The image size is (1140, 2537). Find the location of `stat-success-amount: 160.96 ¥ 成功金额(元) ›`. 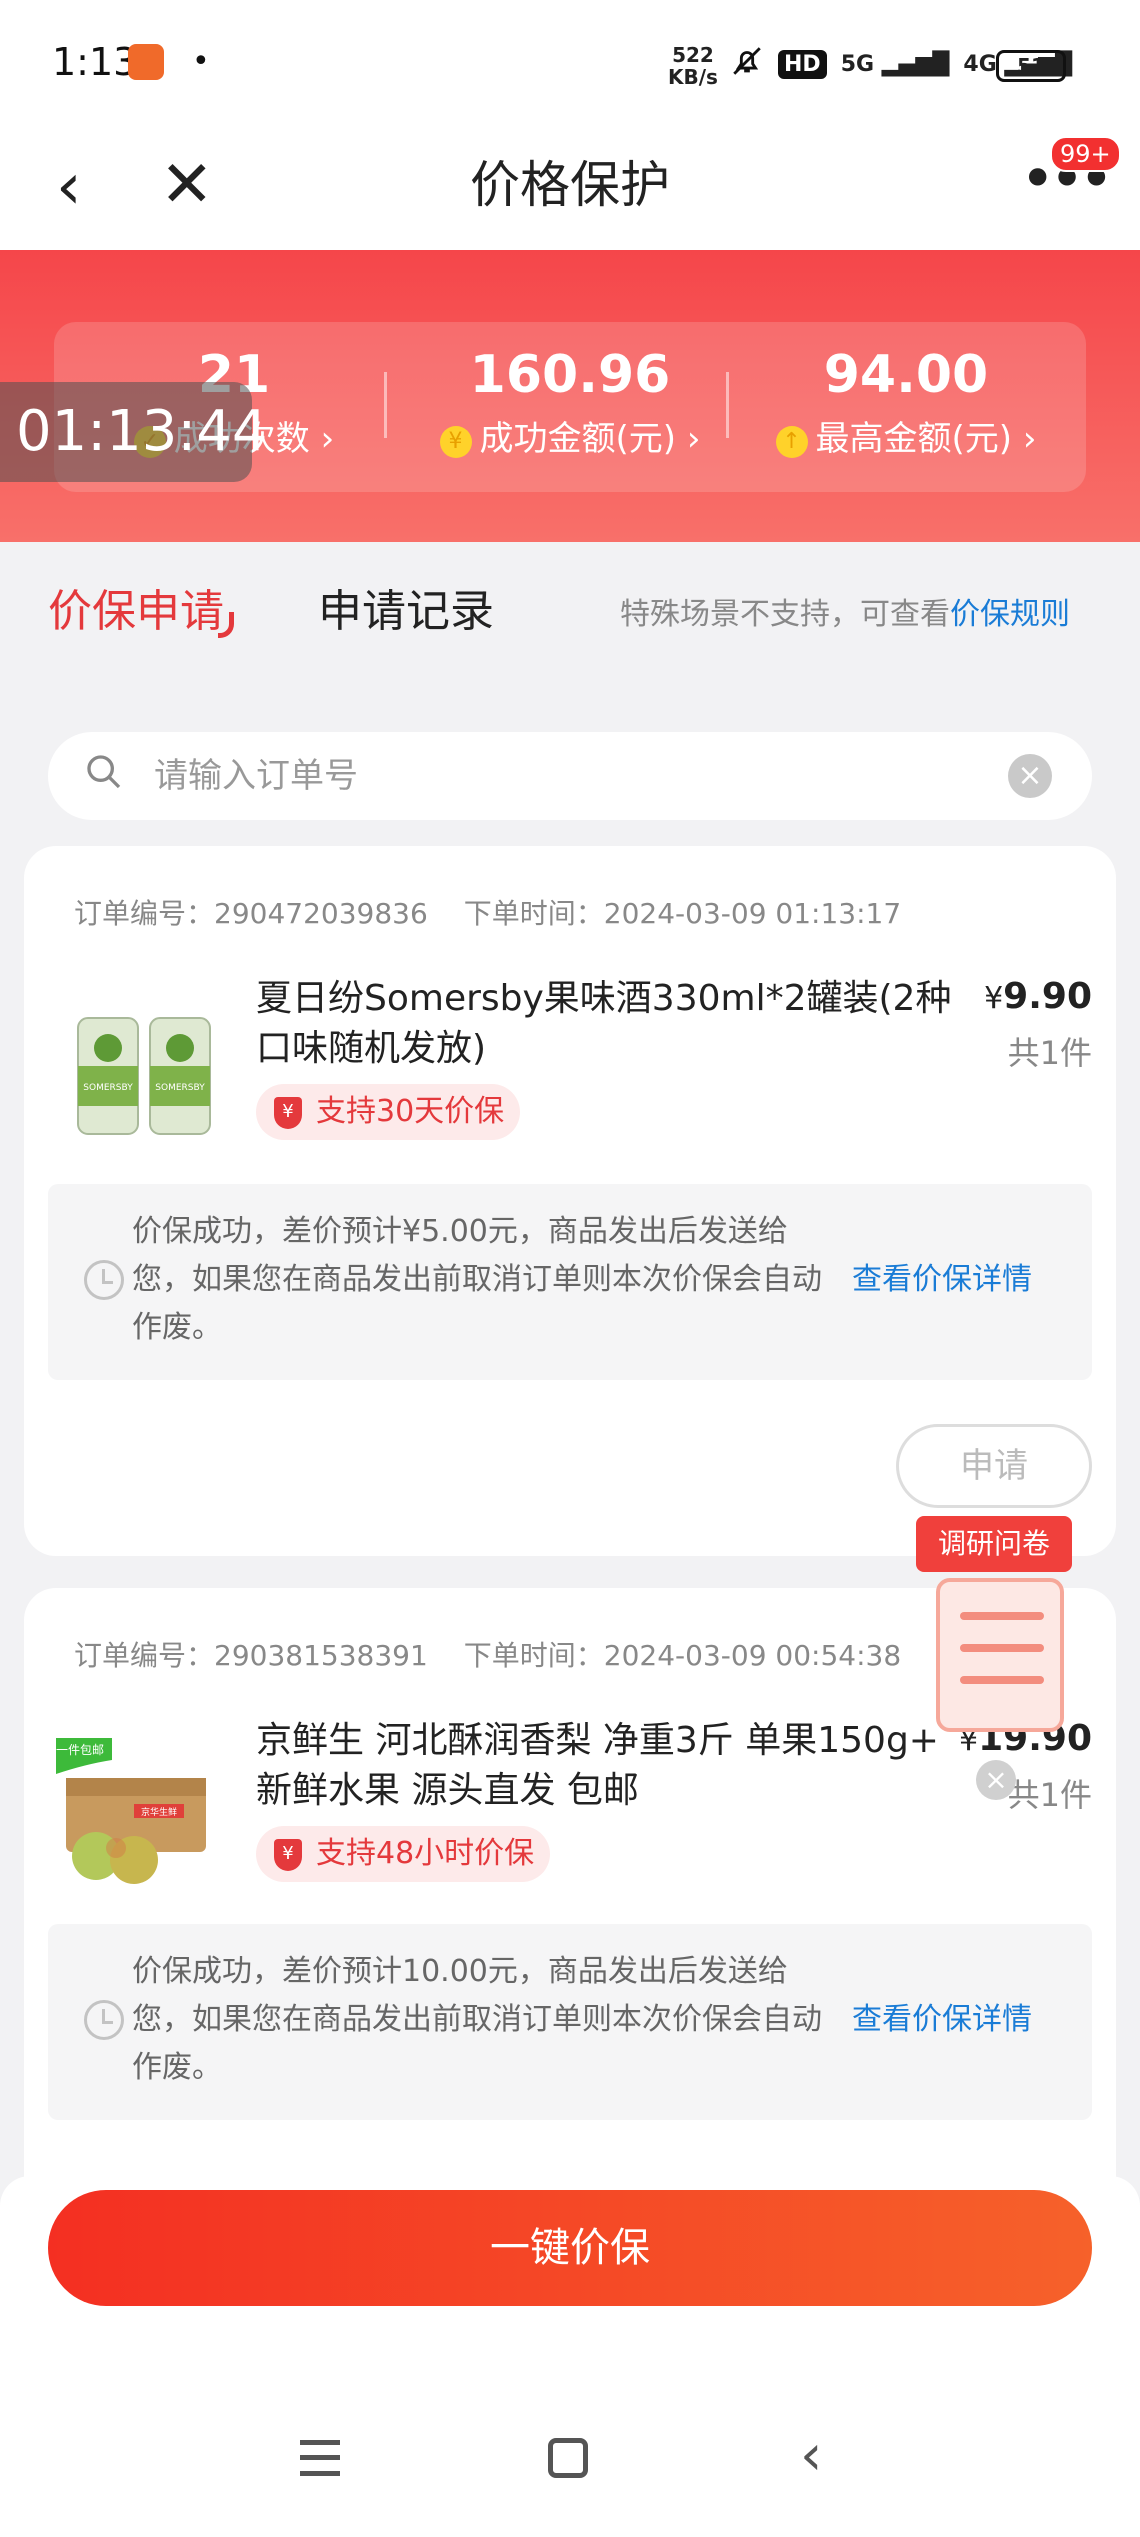

stat-success-amount: 160.96 ¥ 成功金额(元) › is located at coordinates (570, 403).